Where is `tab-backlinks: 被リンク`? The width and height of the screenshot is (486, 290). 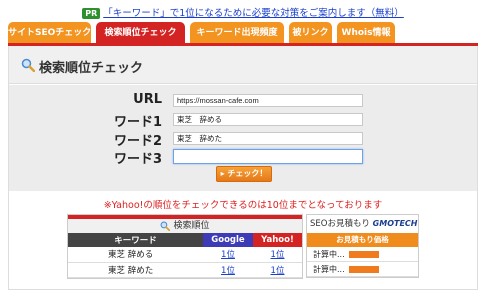 tab-backlinks: 被リンク is located at coordinates (310, 33).